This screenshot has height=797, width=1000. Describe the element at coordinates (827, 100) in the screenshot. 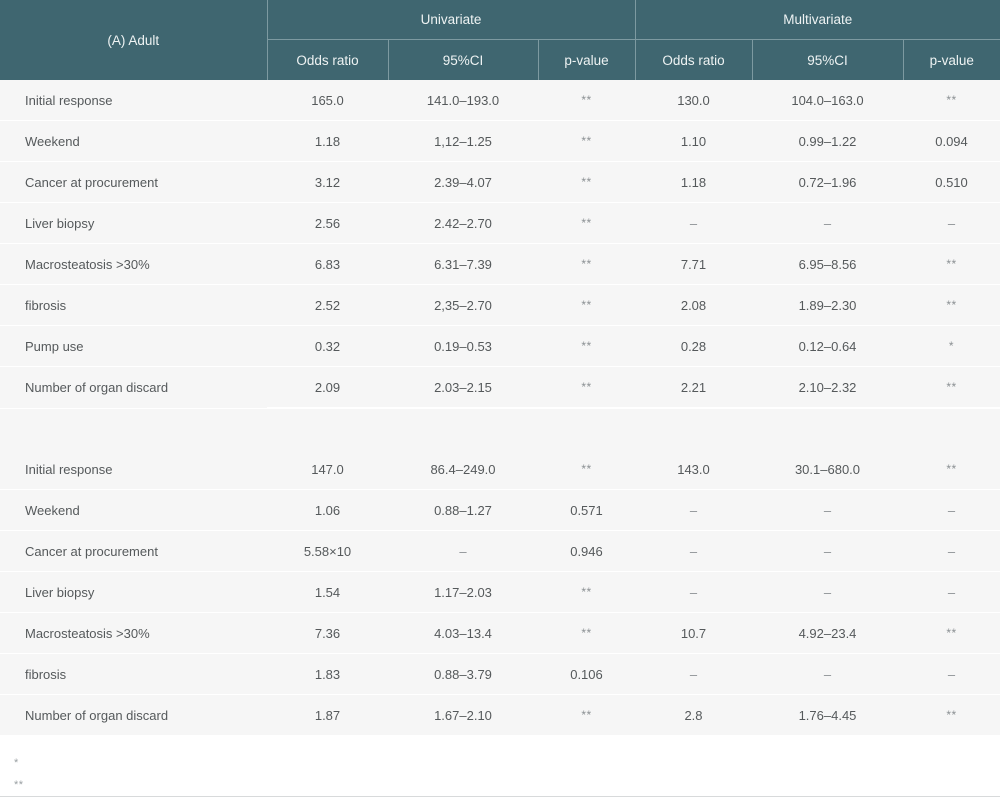

I see `cell-multivariate-ci: 104.0–163.0` at that location.